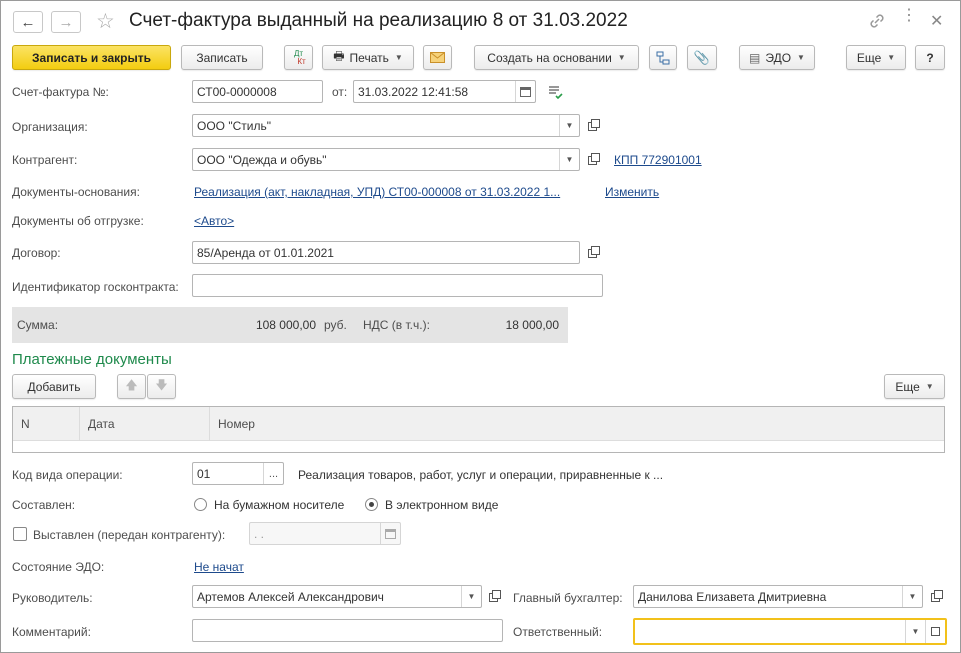 This screenshot has height=653, width=961. What do you see at coordinates (44, 505) in the screenshot?
I see `composed-label: Составлен:` at bounding box center [44, 505].